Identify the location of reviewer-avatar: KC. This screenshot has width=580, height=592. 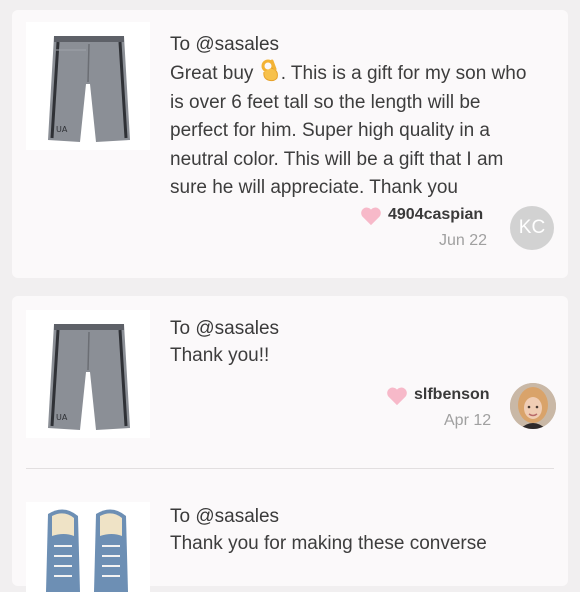
(532, 228).